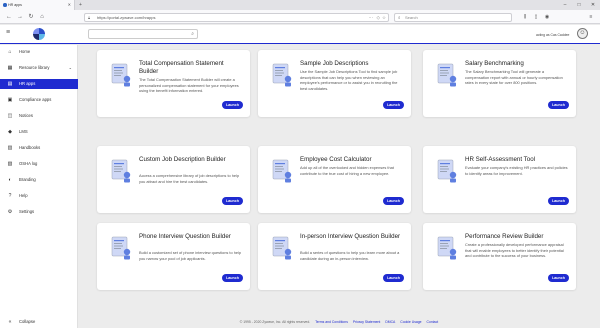 Image resolution: width=600 pixels, height=328 pixels. Describe the element at coordinates (536, 17) in the screenshot. I see `reader-view-icon: ▯` at that location.